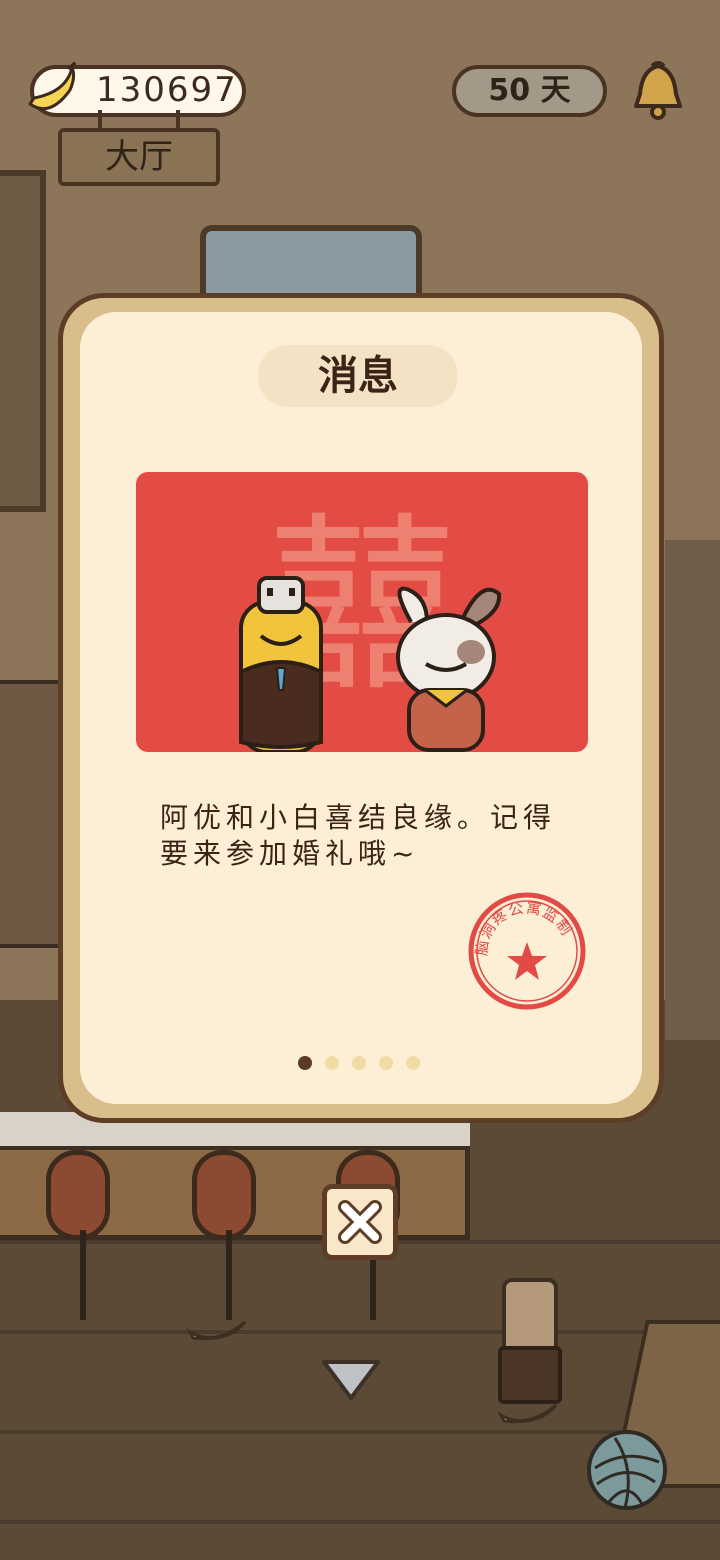 This screenshot has height=1560, width=720. I want to click on stacked-shelves, so click(692, 790).